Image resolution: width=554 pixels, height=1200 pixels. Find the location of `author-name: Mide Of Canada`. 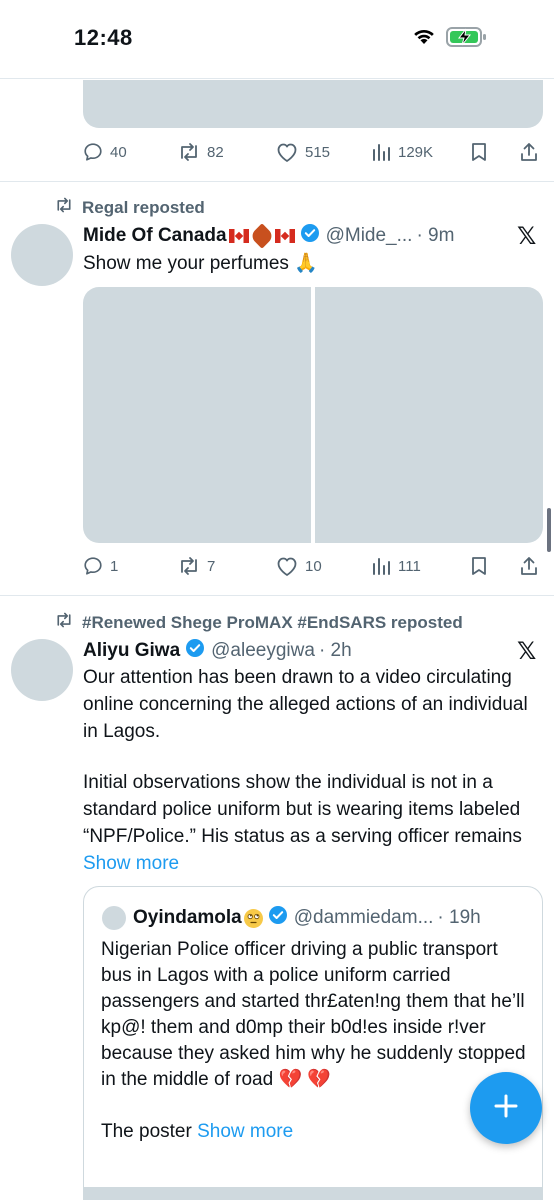

author-name: Mide Of Canada is located at coordinates (155, 236).